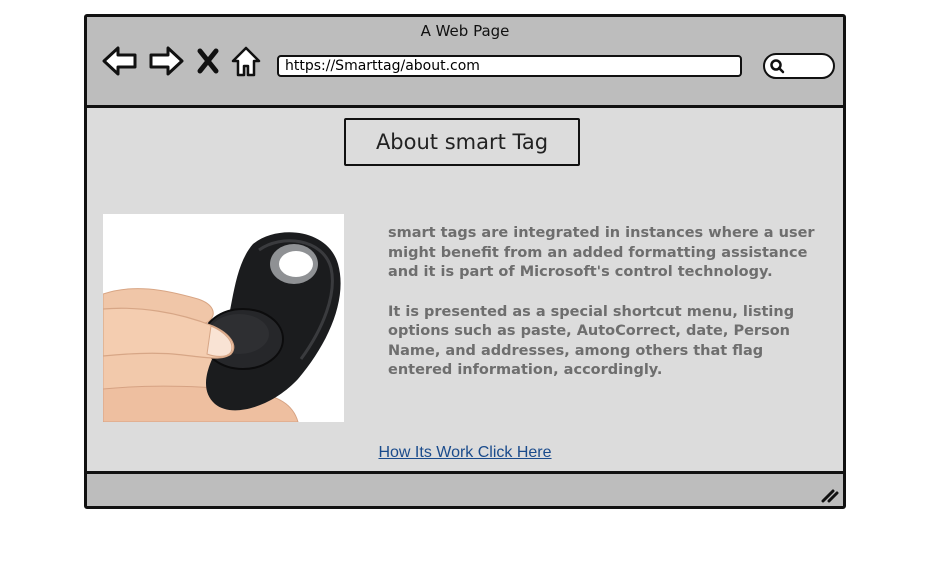 The height and width of the screenshot is (570, 945). I want to click on back-arrow-icon, so click(119, 61).